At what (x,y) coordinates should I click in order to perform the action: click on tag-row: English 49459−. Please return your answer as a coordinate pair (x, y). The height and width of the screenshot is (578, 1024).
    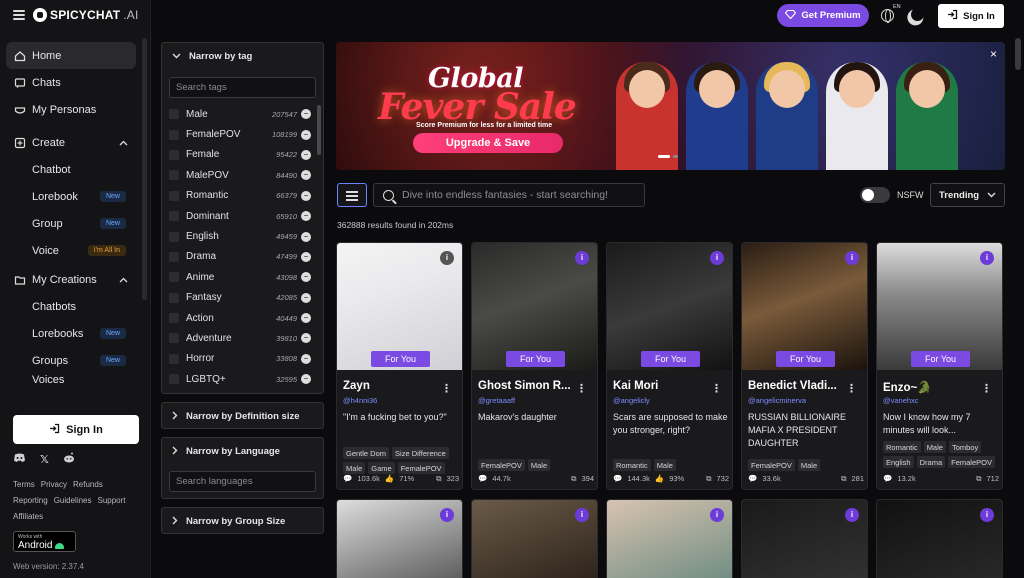
    Looking at the image, I should click on (246, 236).